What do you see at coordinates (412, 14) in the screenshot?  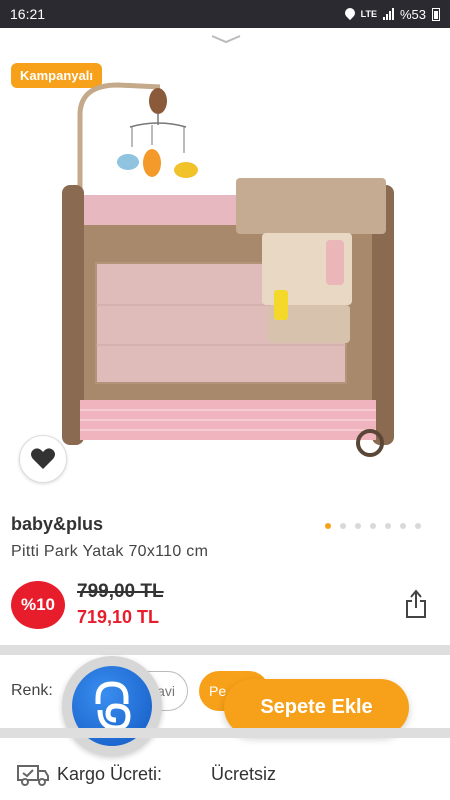 I see `battery-percentage: %53` at bounding box center [412, 14].